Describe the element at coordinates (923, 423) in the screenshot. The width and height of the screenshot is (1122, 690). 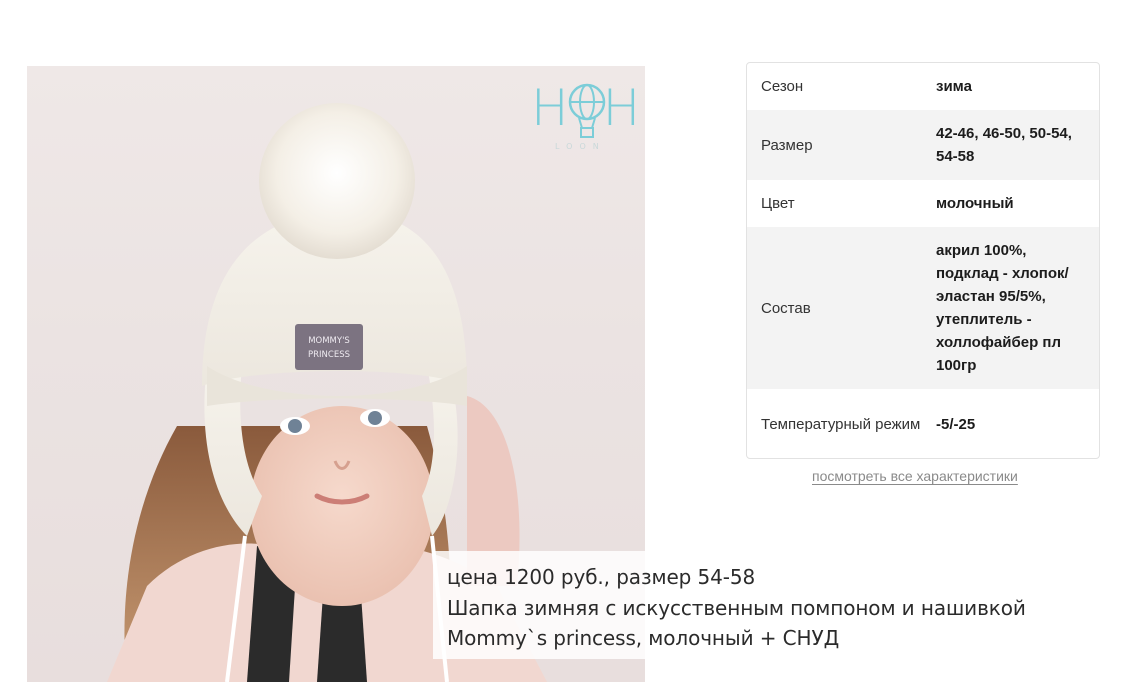
I see `spec-row-temperature: Температурный режим -5/-25` at that location.